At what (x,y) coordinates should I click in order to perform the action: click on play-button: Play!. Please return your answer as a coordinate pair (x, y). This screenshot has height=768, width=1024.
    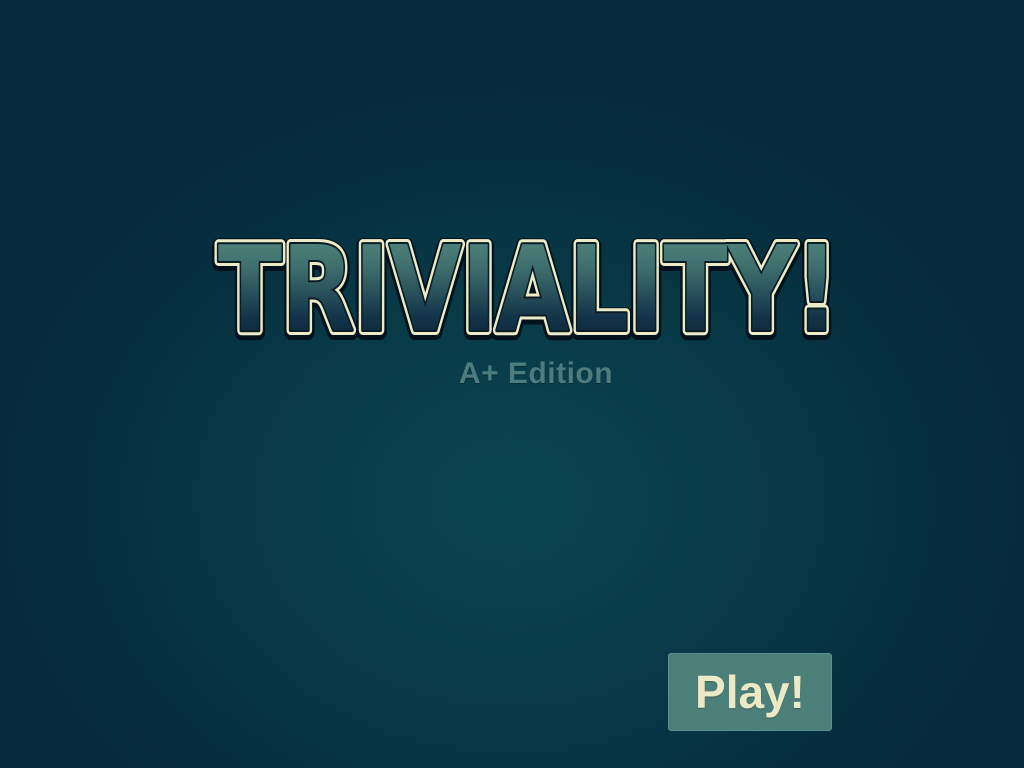
    Looking at the image, I should click on (750, 692).